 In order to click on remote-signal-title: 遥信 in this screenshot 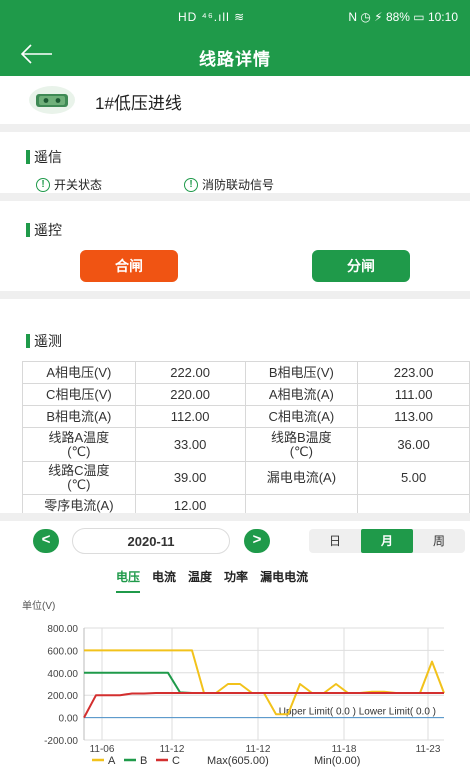, I will do `click(48, 157)`.